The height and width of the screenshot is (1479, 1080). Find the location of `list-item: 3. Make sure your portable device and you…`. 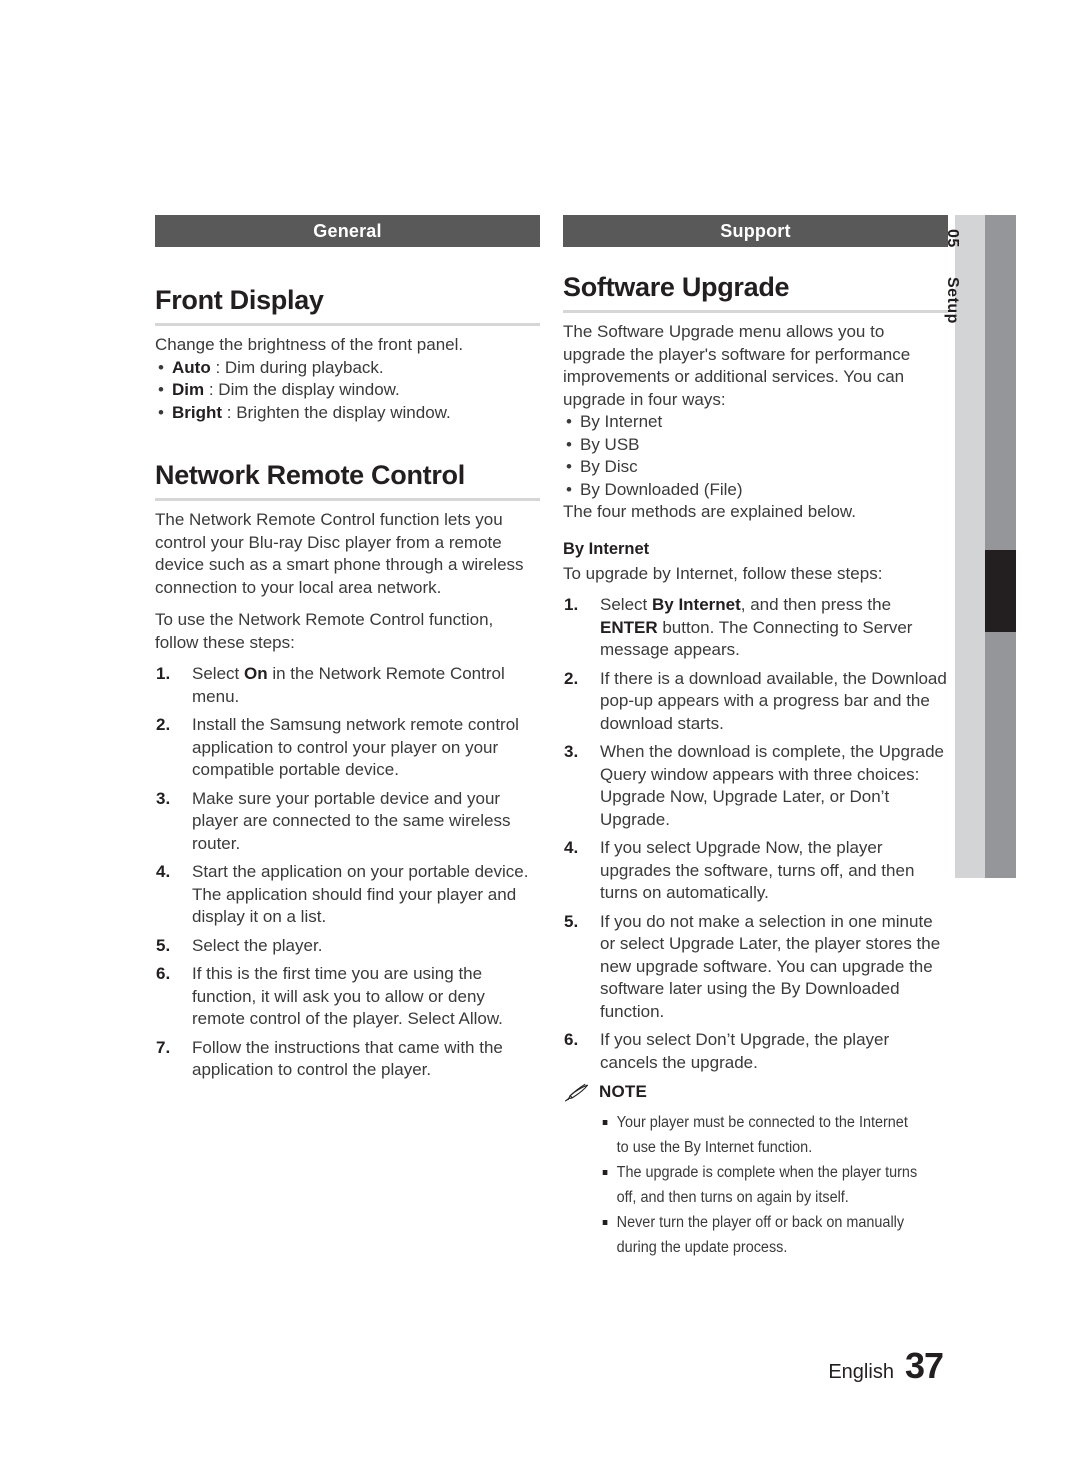

list-item: 3. Make sure your portable device and you… is located at coordinates (347, 822).